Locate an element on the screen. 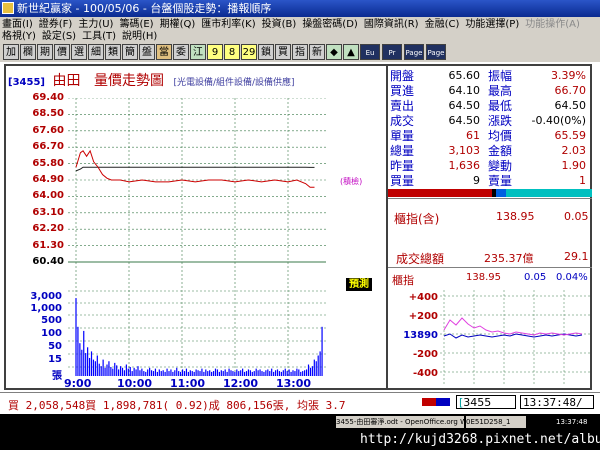 The image size is (600, 450). quote-value: 3,103 is located at coordinates (464, 150).